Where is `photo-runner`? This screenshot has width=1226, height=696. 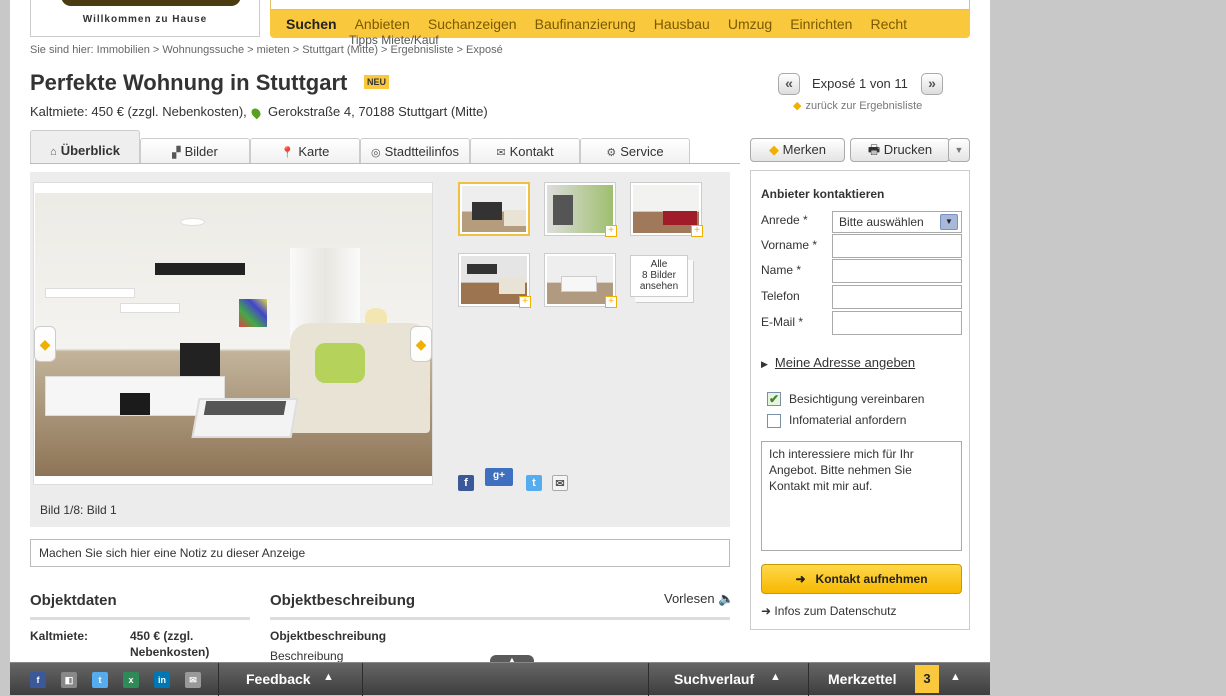
photo-runner is located at coordinates (245, 408).